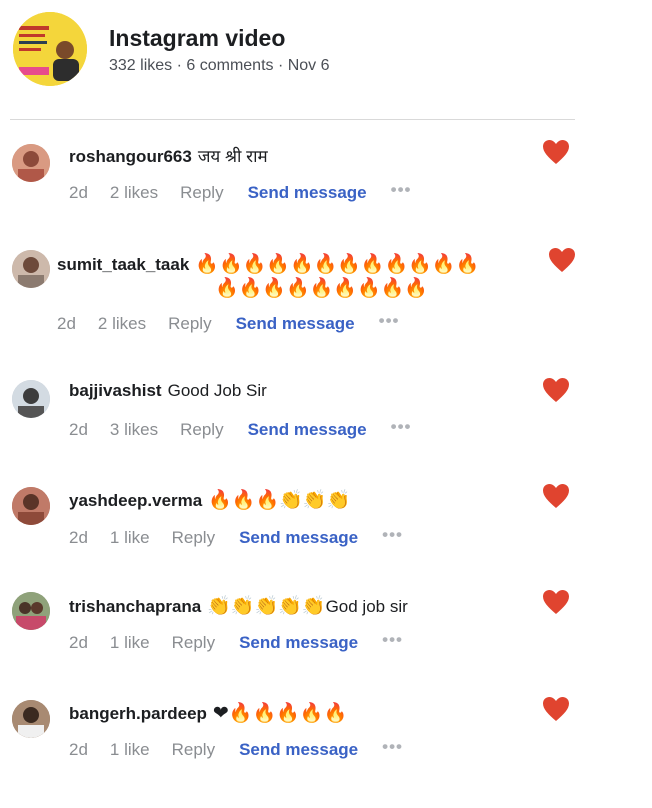 The height and width of the screenshot is (808, 652). What do you see at coordinates (279, 500) in the screenshot?
I see `emoji-reaction: 🔥🔥🔥👏👏👏` at bounding box center [279, 500].